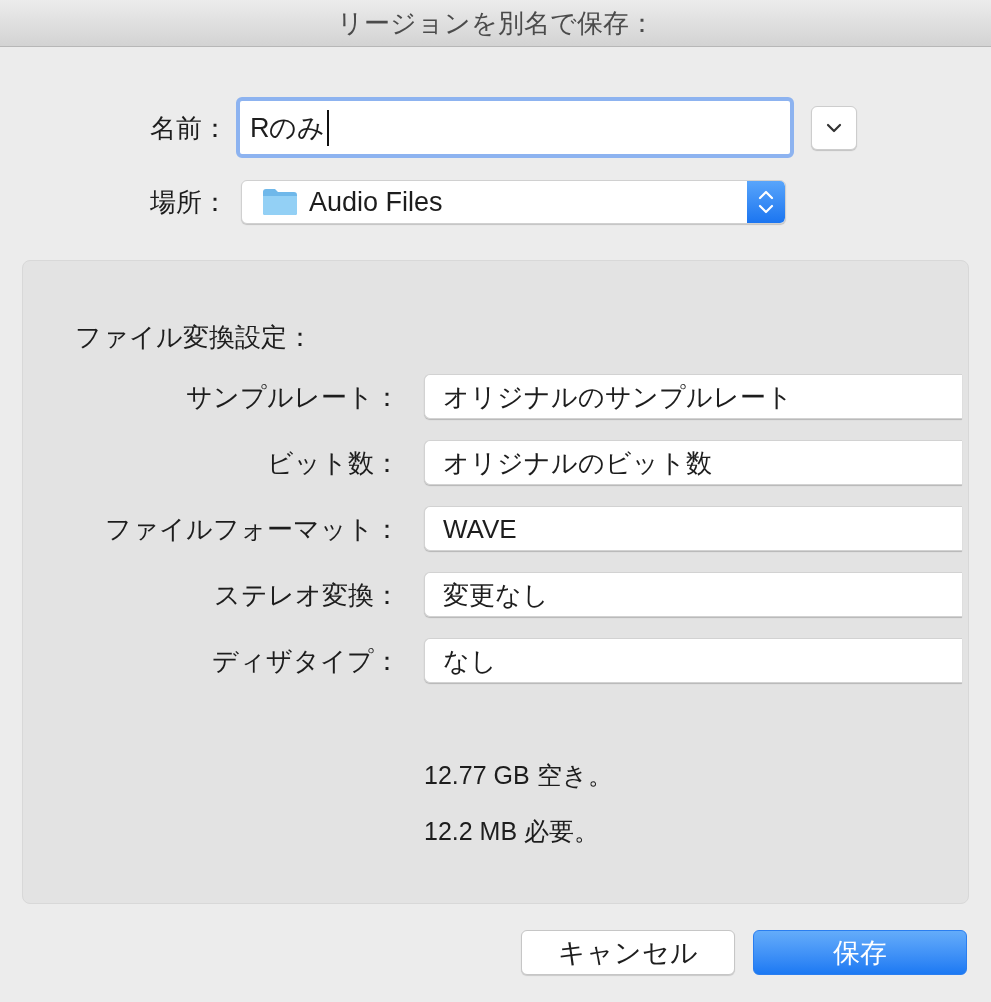 The image size is (991, 1002). What do you see at coordinates (307, 594) in the screenshot?
I see `field-label: ステレオ変換：` at bounding box center [307, 594].